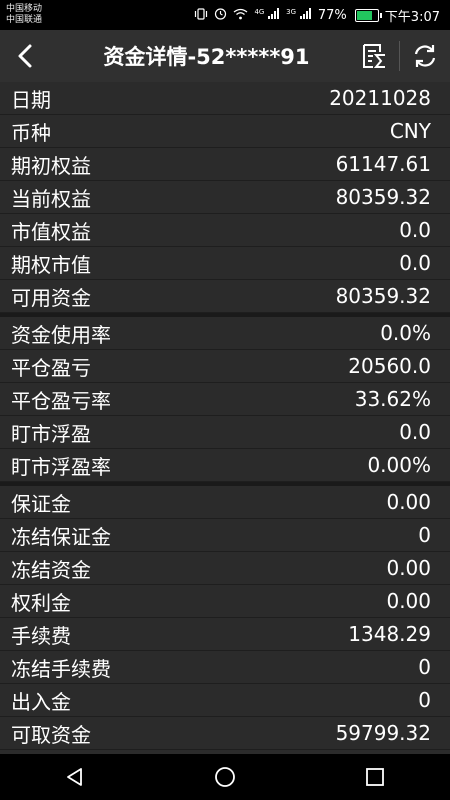 Image resolution: width=450 pixels, height=800 pixels. What do you see at coordinates (51, 198) in the screenshot?
I see `row-label: 当前权益` at bounding box center [51, 198].